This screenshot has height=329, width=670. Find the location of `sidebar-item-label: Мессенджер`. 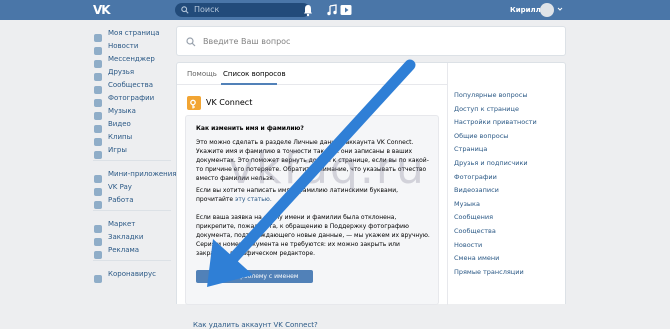

sidebar-item-label: Мессенджер is located at coordinates (131, 58).